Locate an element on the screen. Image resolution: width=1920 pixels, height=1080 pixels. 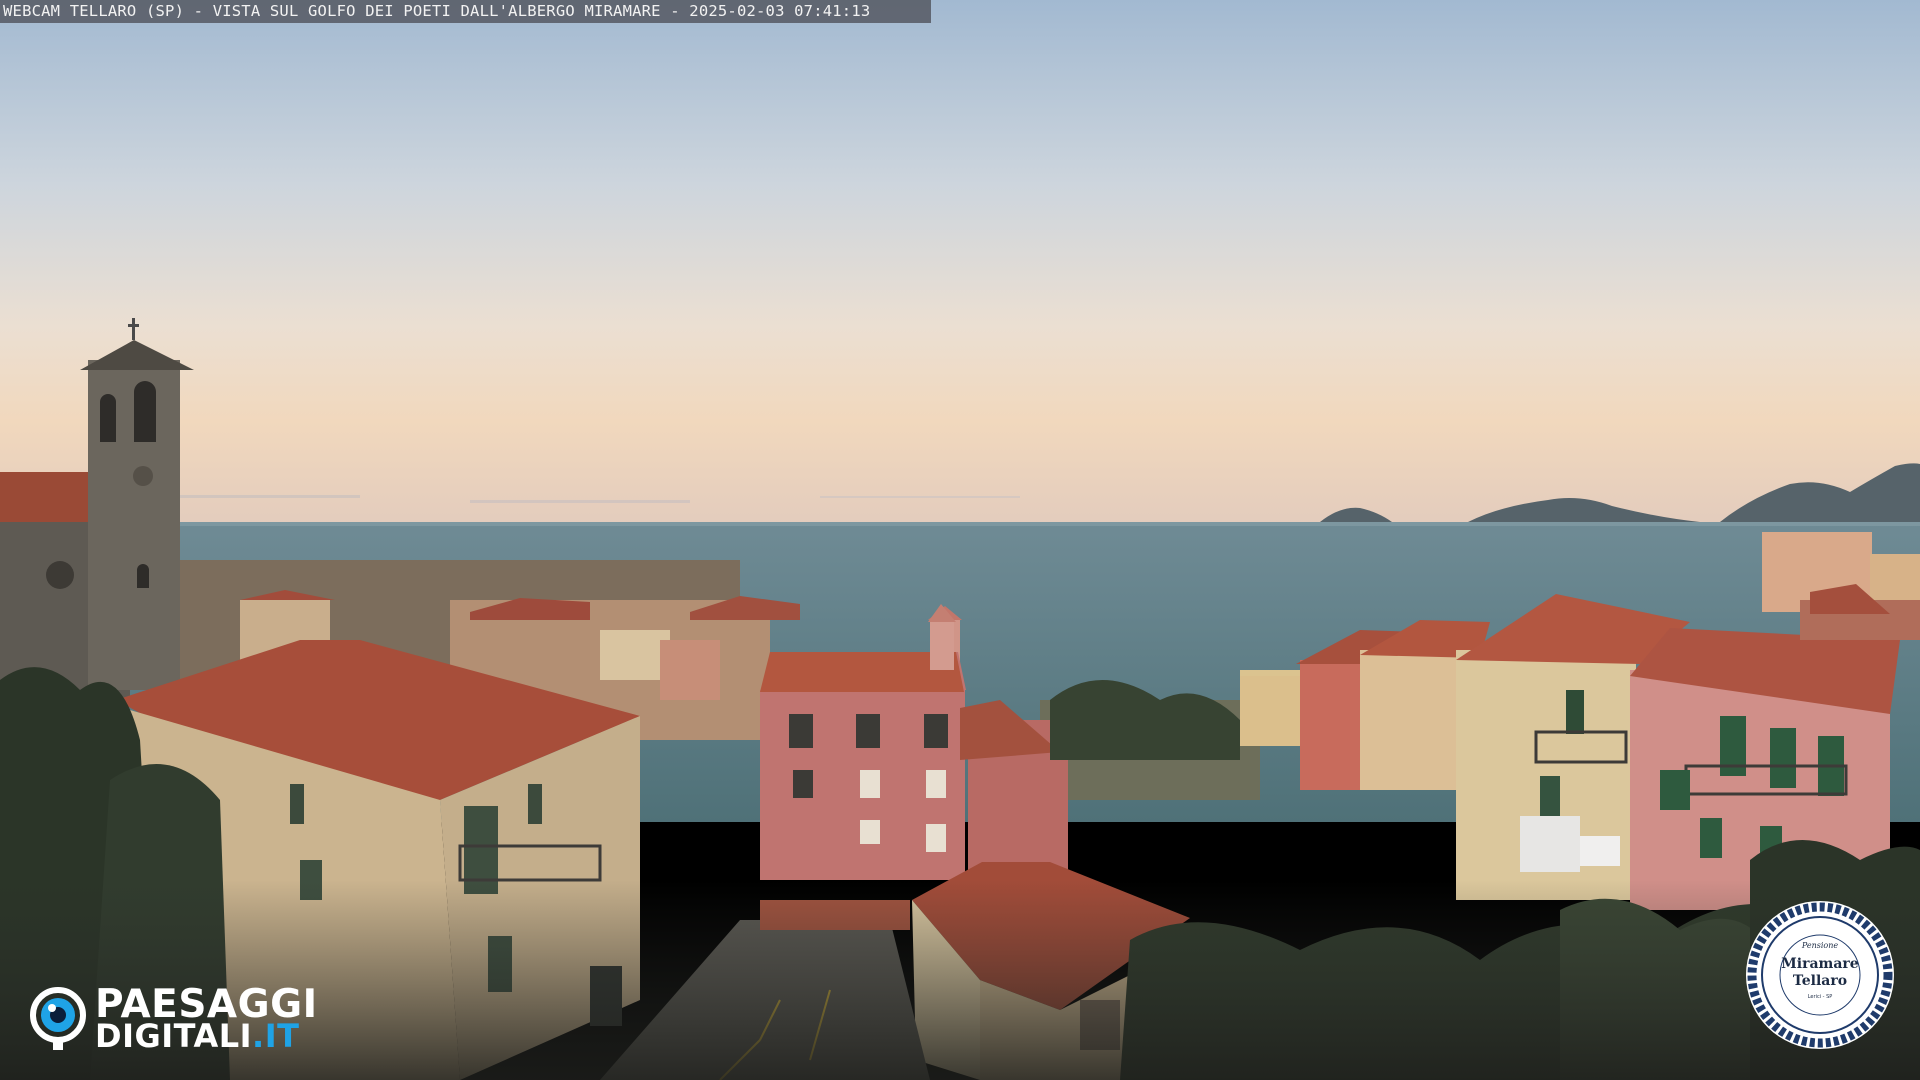
badge-tiny-text: Lerici - SP is located at coordinates (1820, 997).